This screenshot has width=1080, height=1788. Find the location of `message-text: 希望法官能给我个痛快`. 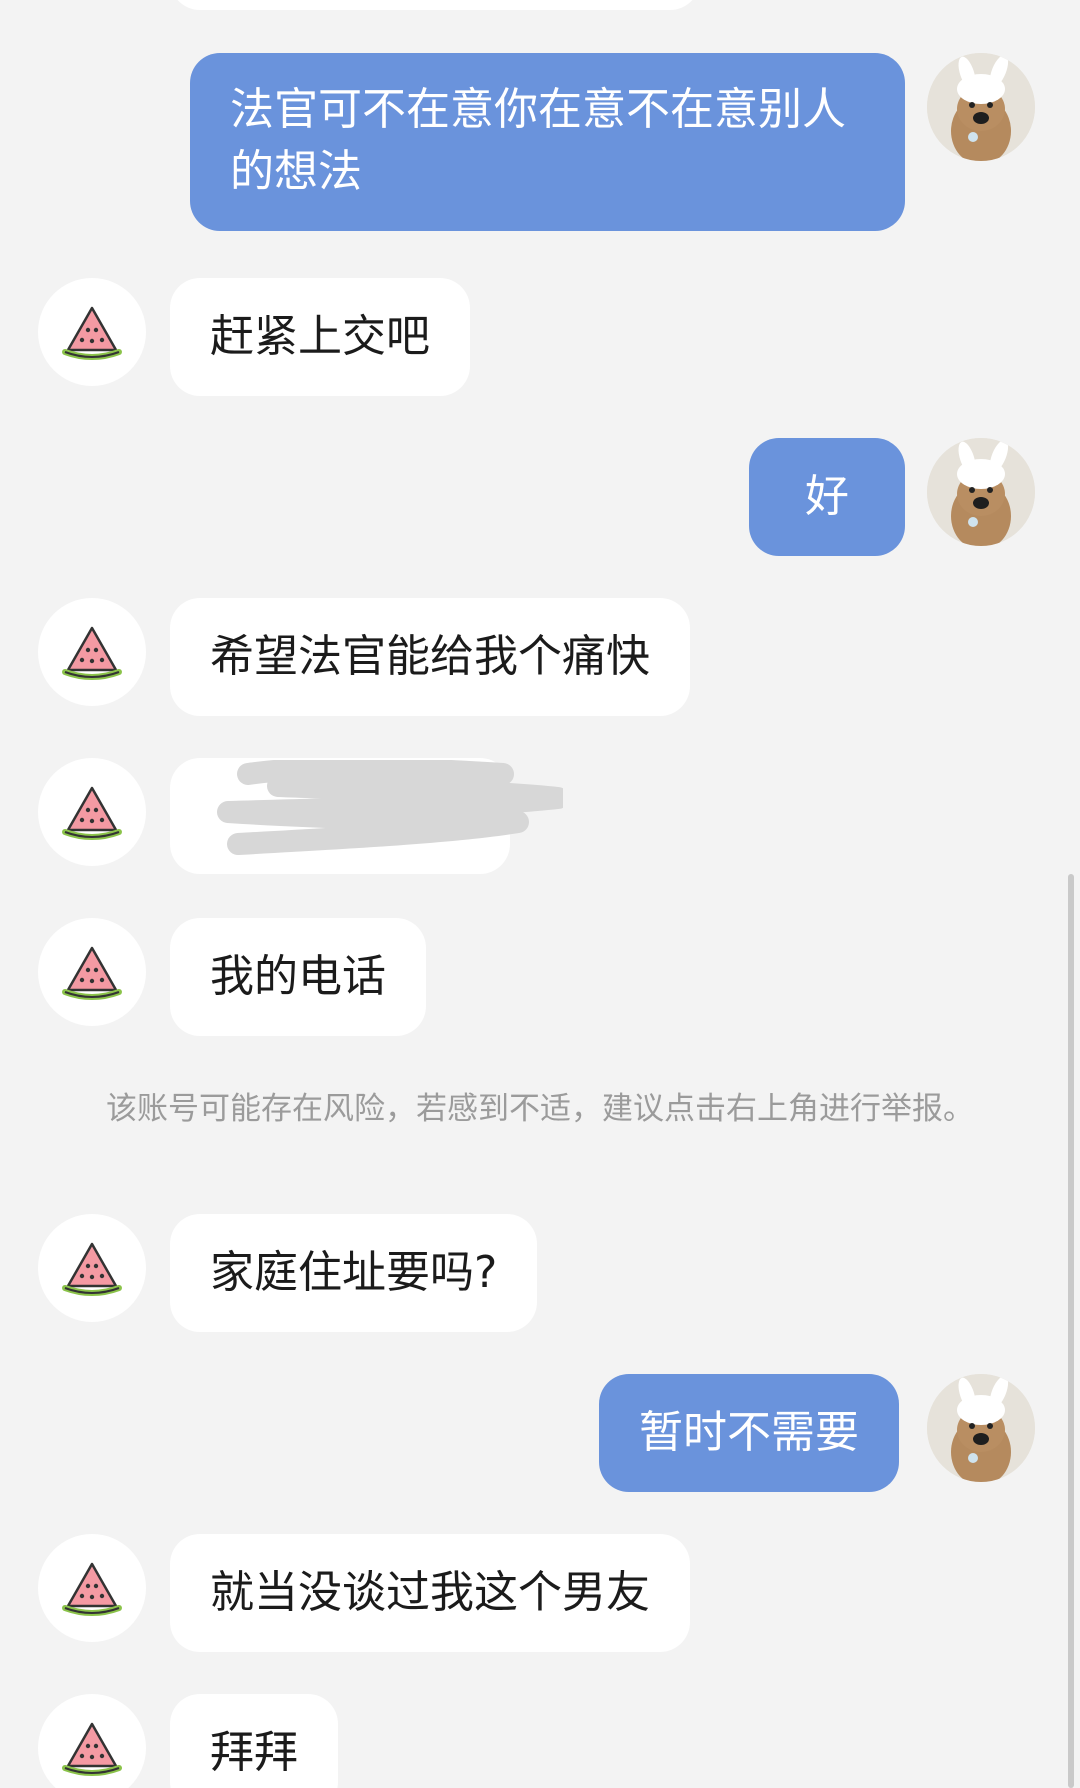

message-text: 希望法官能给我个痛快 is located at coordinates (430, 656).